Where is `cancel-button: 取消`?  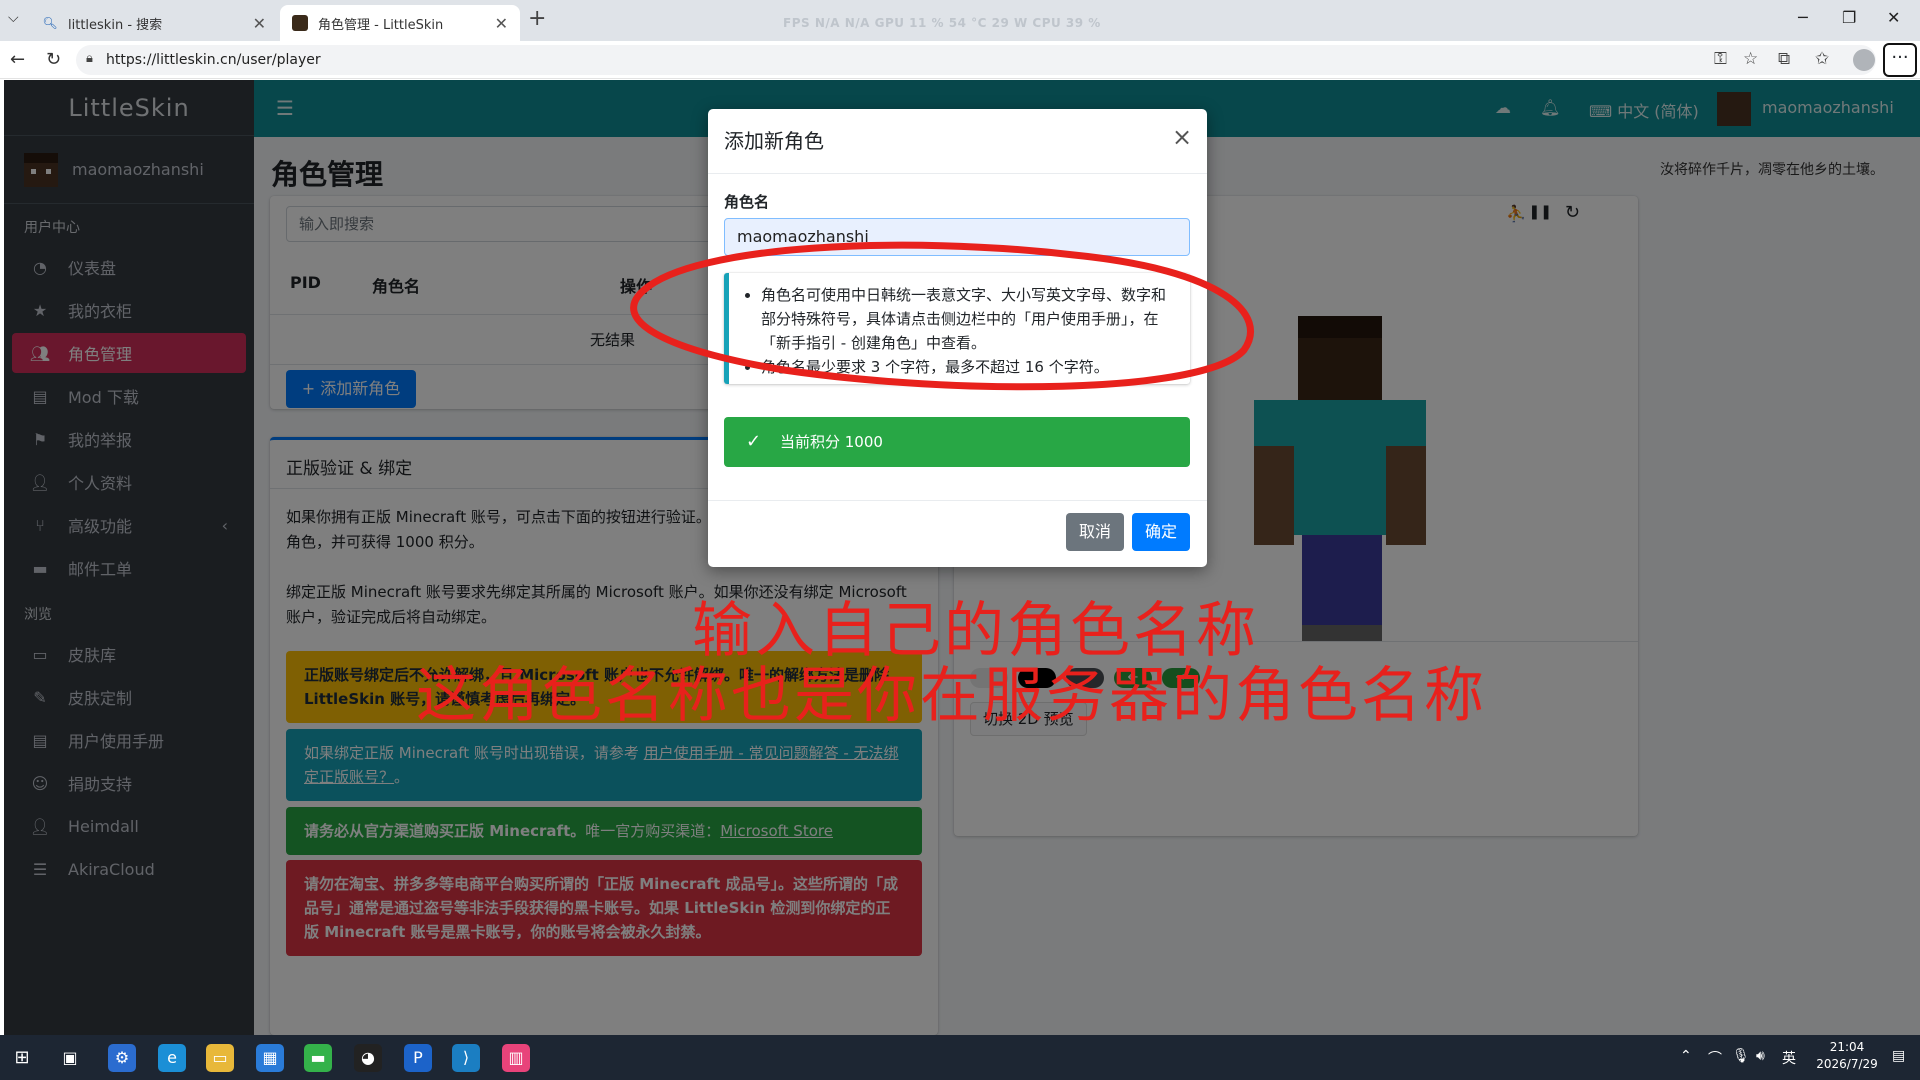
cancel-button: 取消 is located at coordinates (1095, 532).